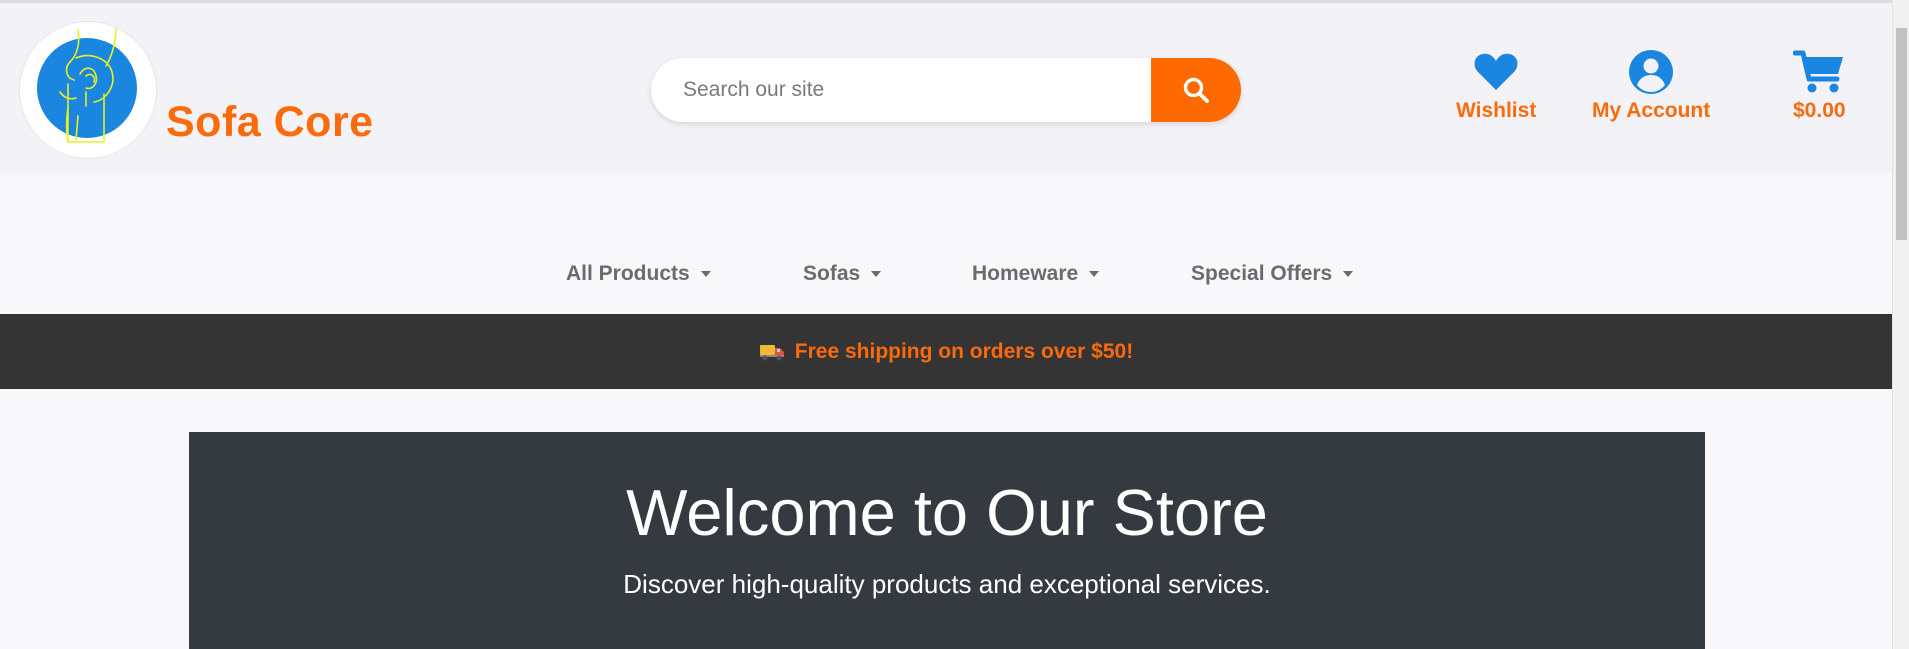 This screenshot has height=649, width=1909. Describe the element at coordinates (1496, 71) in the screenshot. I see `heart-icon` at that location.